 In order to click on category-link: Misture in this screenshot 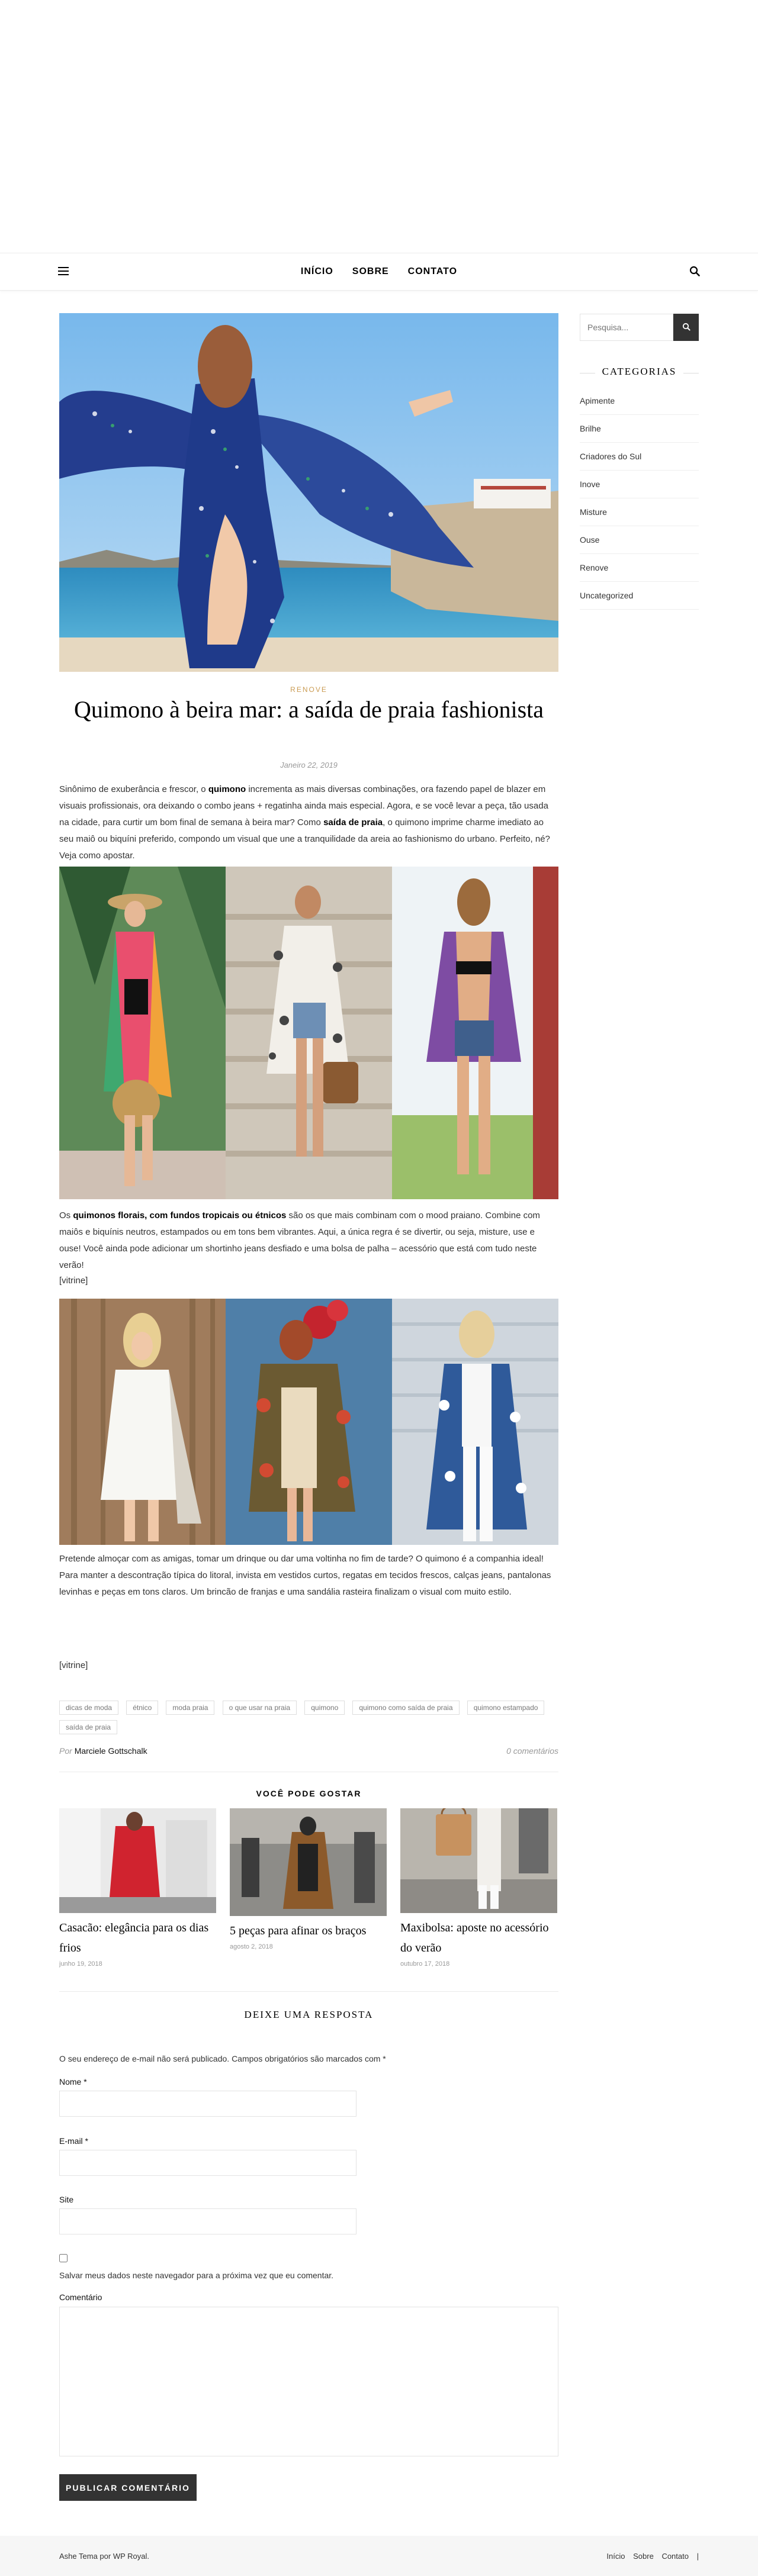, I will do `click(639, 512)`.